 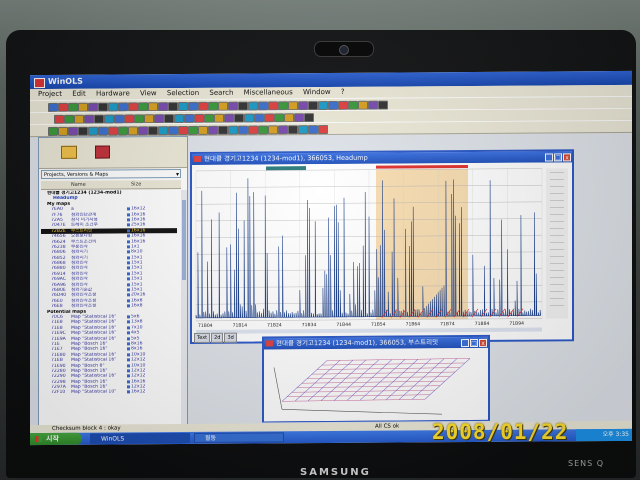 I want to click on open-folder-icon, so click(x=69, y=152).